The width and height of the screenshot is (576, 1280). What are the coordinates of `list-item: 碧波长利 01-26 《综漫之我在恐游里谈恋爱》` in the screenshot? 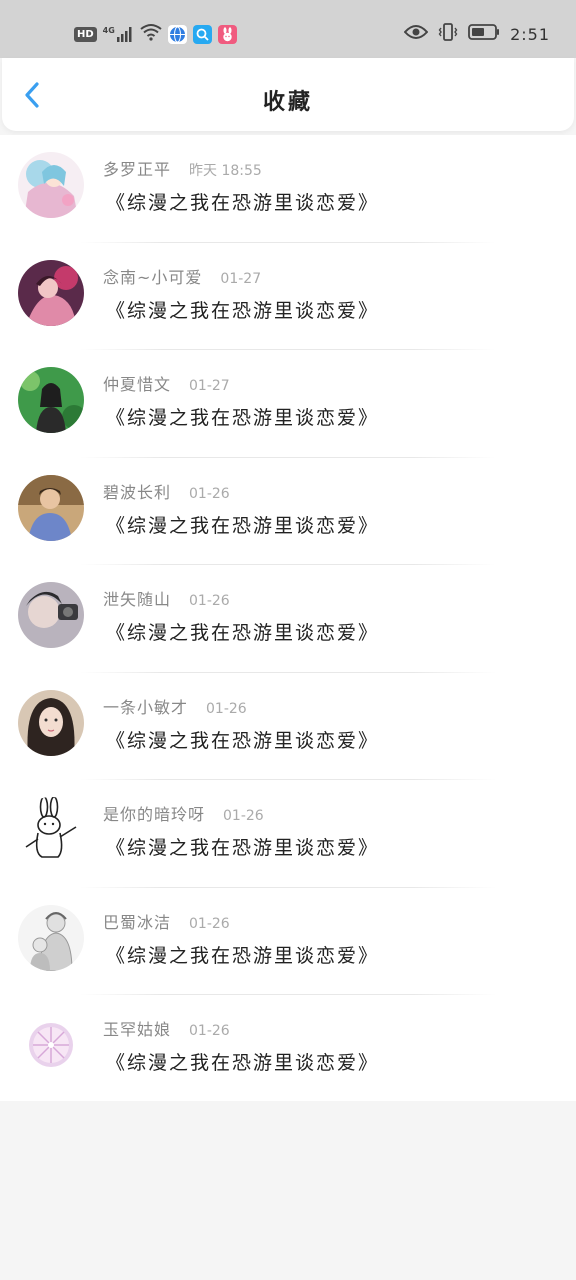 It's located at (288, 511).